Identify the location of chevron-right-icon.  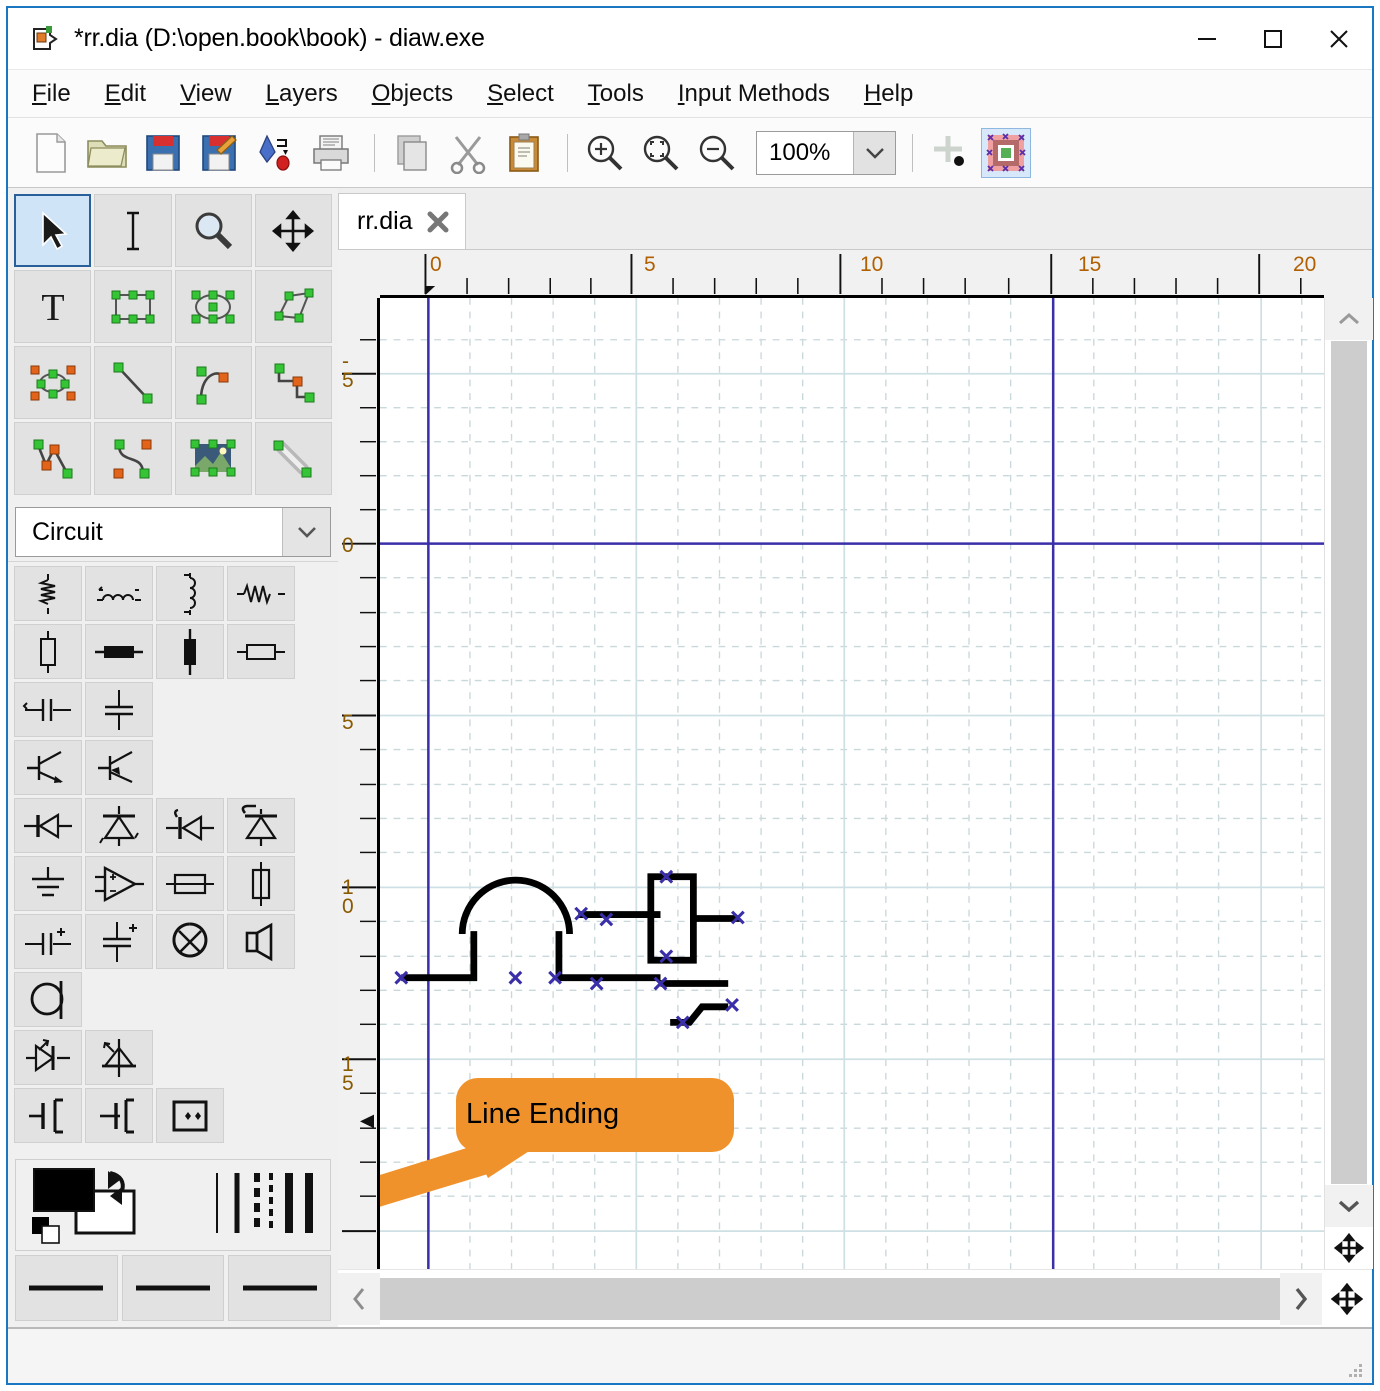
(1301, 1298).